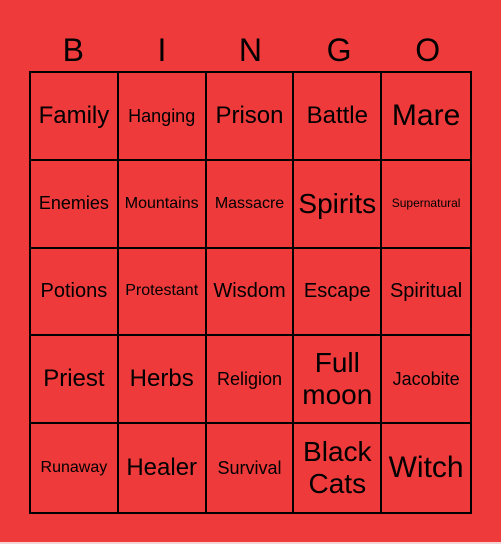 The height and width of the screenshot is (544, 501). I want to click on bingo-cell: Hanging, so click(162, 117).